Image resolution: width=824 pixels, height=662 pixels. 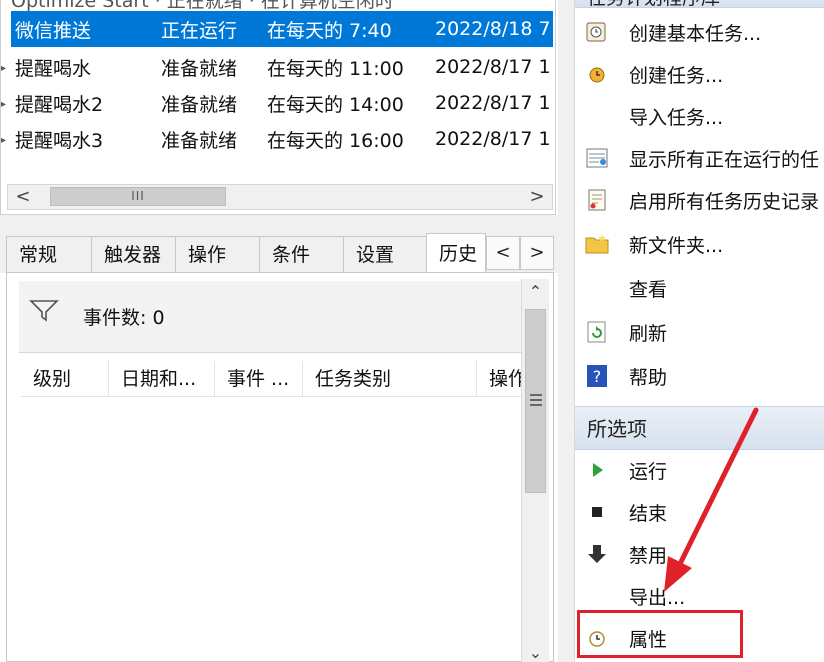 I want to click on task-row: ▸ 提醒喝水2 准备就绪 在每天的 14:00 2022/8/17 1, so click(x=277, y=103).